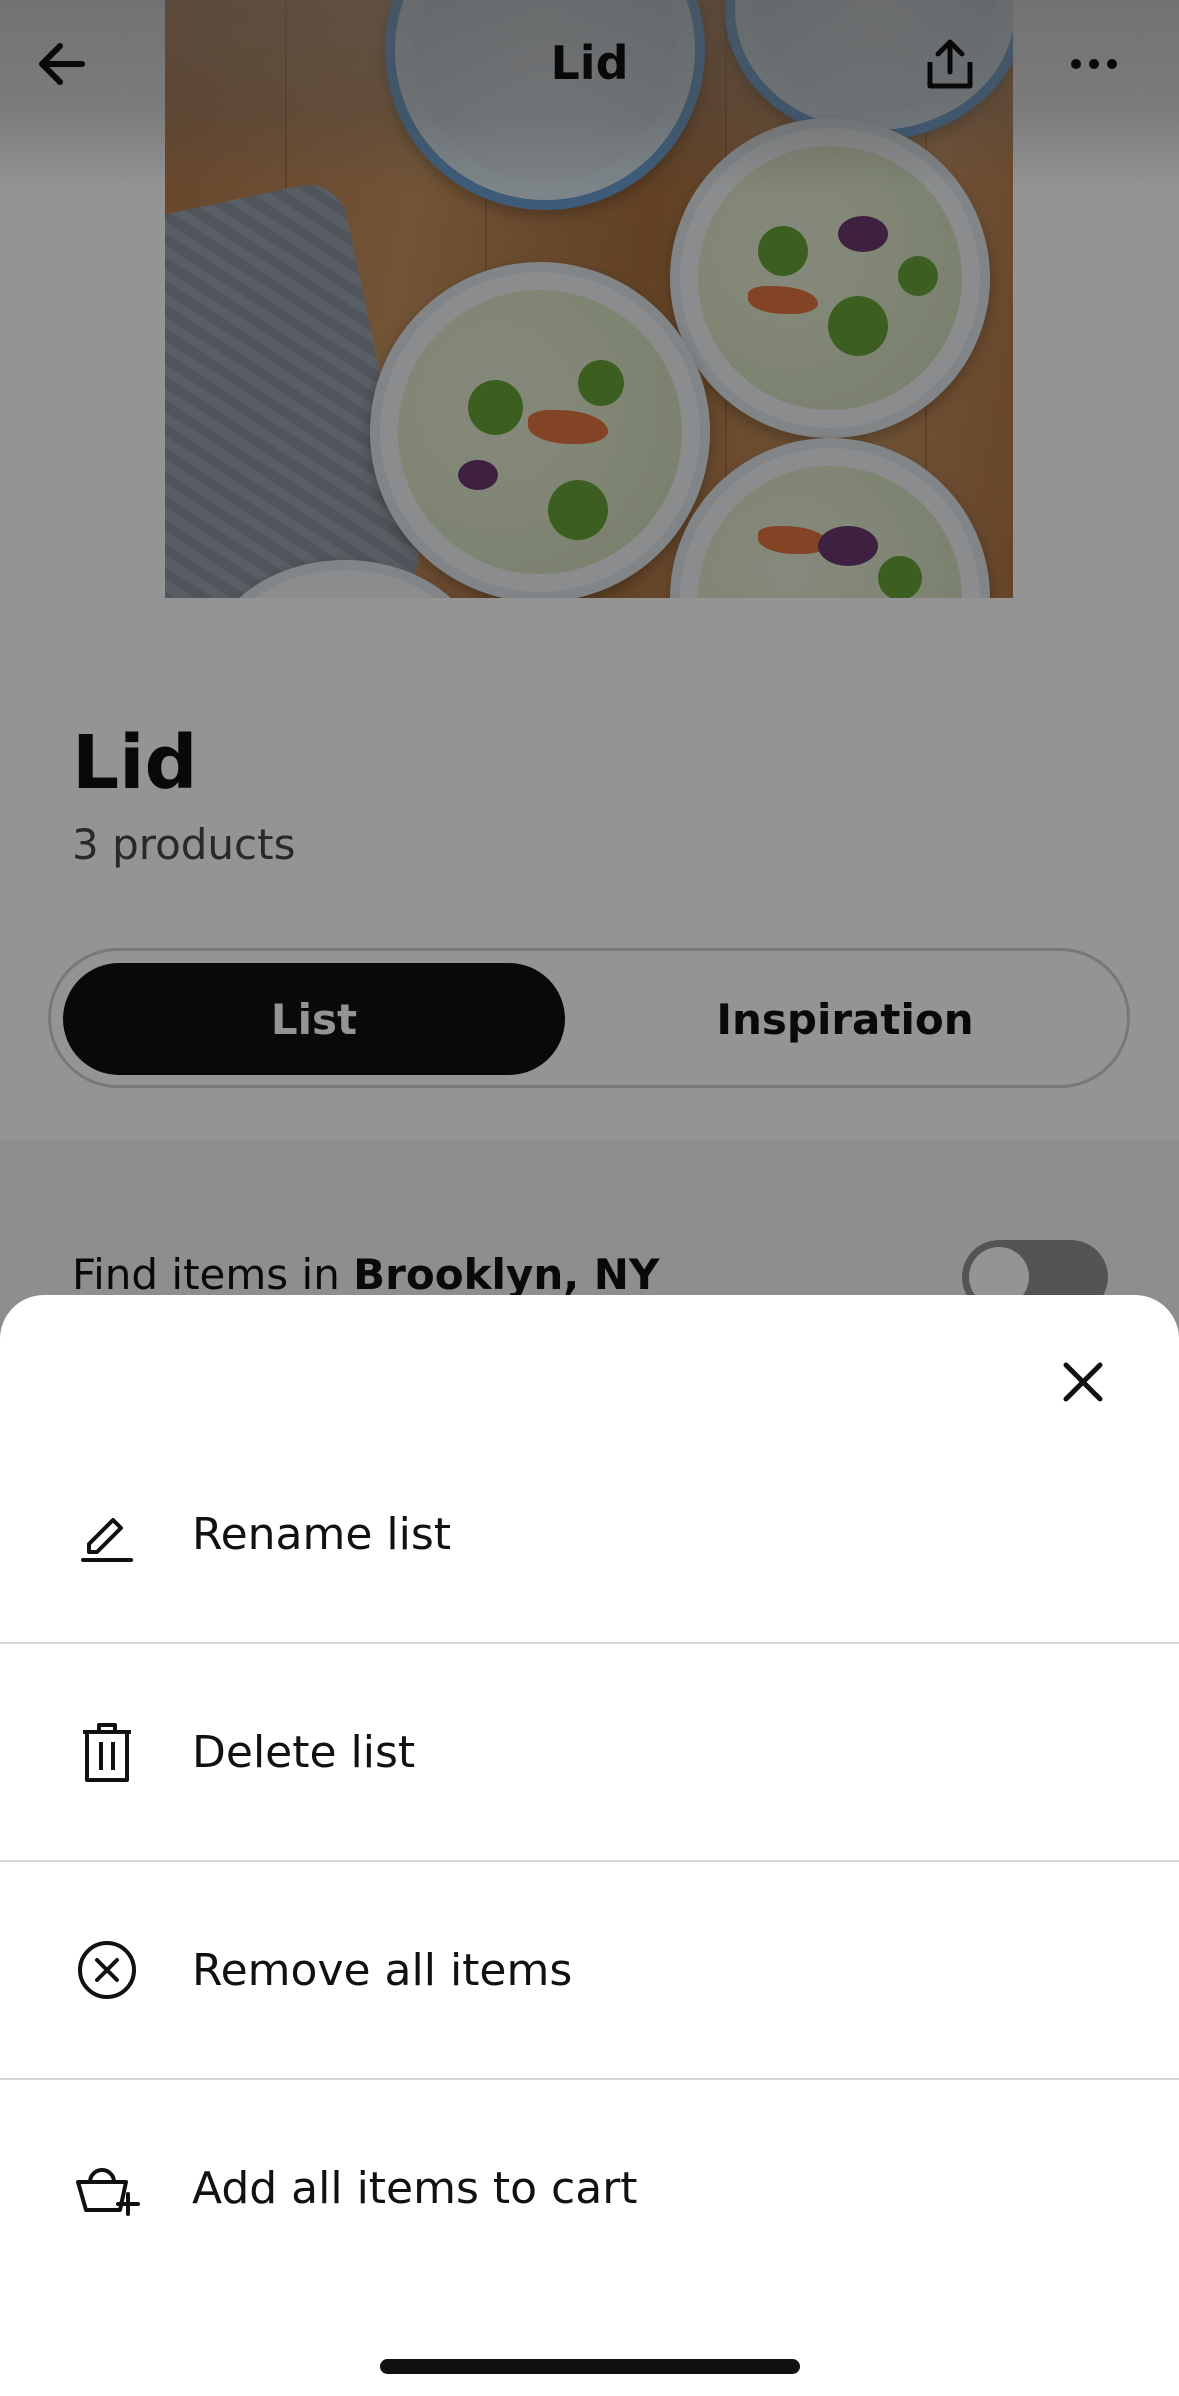 The image size is (1179, 2396). I want to click on circle-x-icon, so click(107, 1970).